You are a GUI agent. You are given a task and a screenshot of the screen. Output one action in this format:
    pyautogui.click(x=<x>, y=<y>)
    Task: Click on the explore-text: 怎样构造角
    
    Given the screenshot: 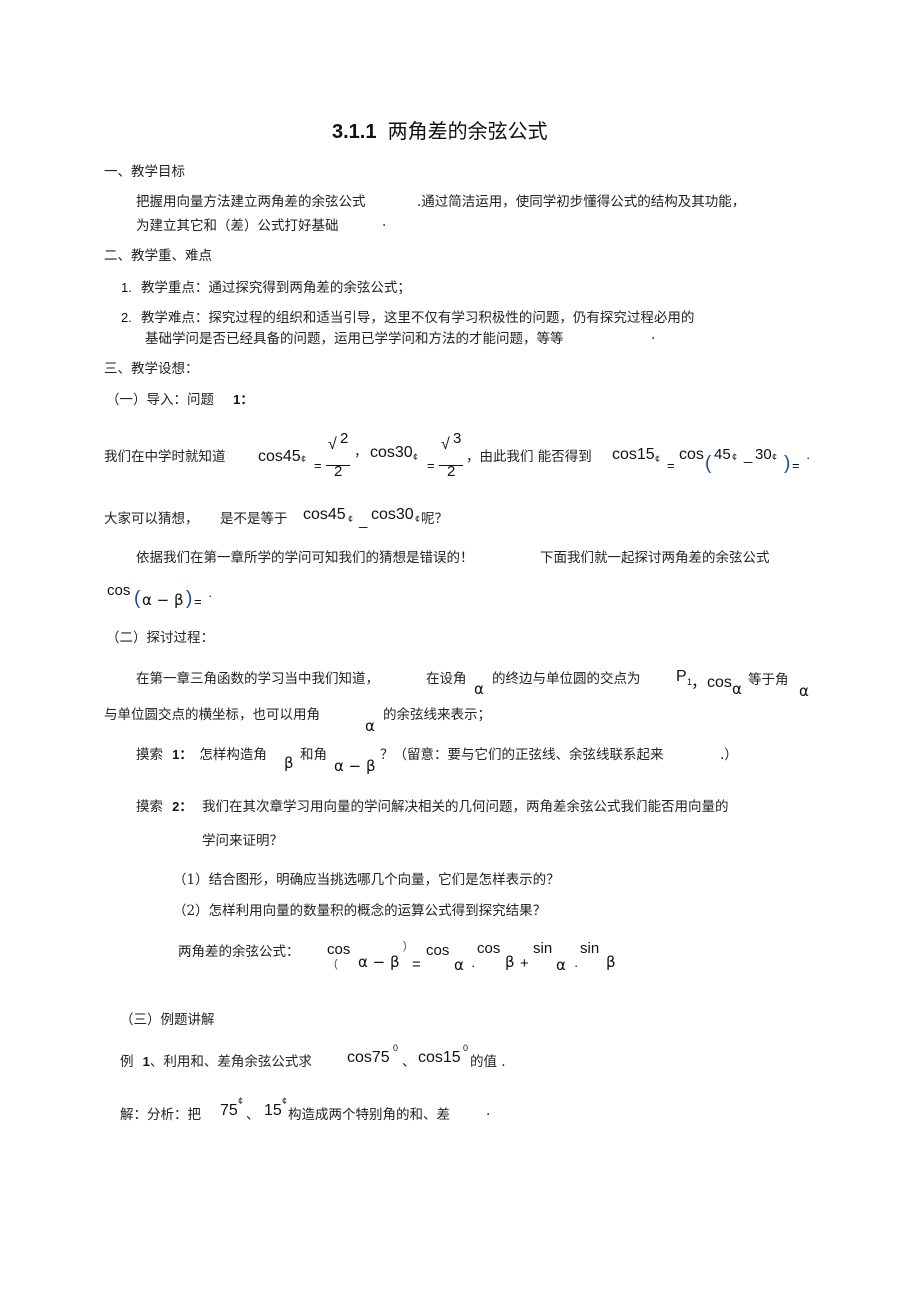 What is the action you would take?
    pyautogui.click(x=233, y=755)
    